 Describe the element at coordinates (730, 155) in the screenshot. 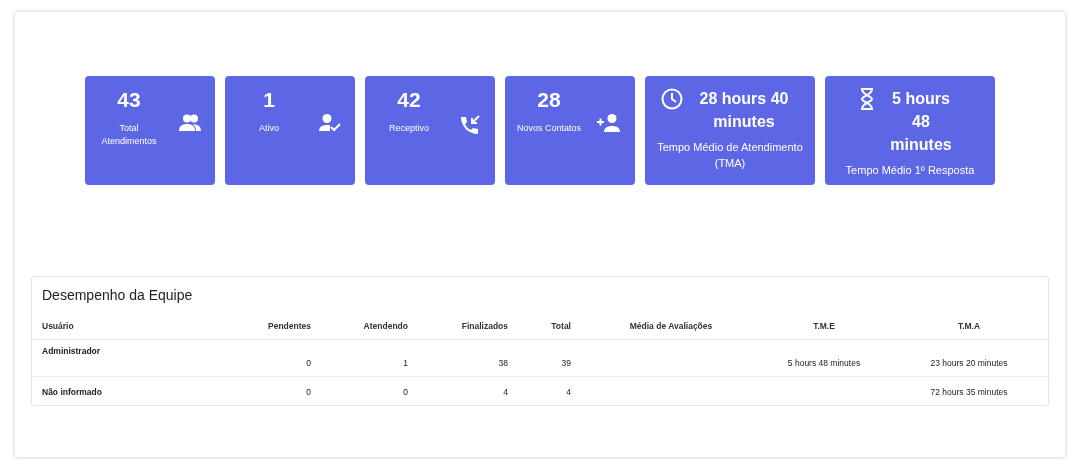

I see `time-label: Tempo Médio de Atendimento (TMA)` at that location.